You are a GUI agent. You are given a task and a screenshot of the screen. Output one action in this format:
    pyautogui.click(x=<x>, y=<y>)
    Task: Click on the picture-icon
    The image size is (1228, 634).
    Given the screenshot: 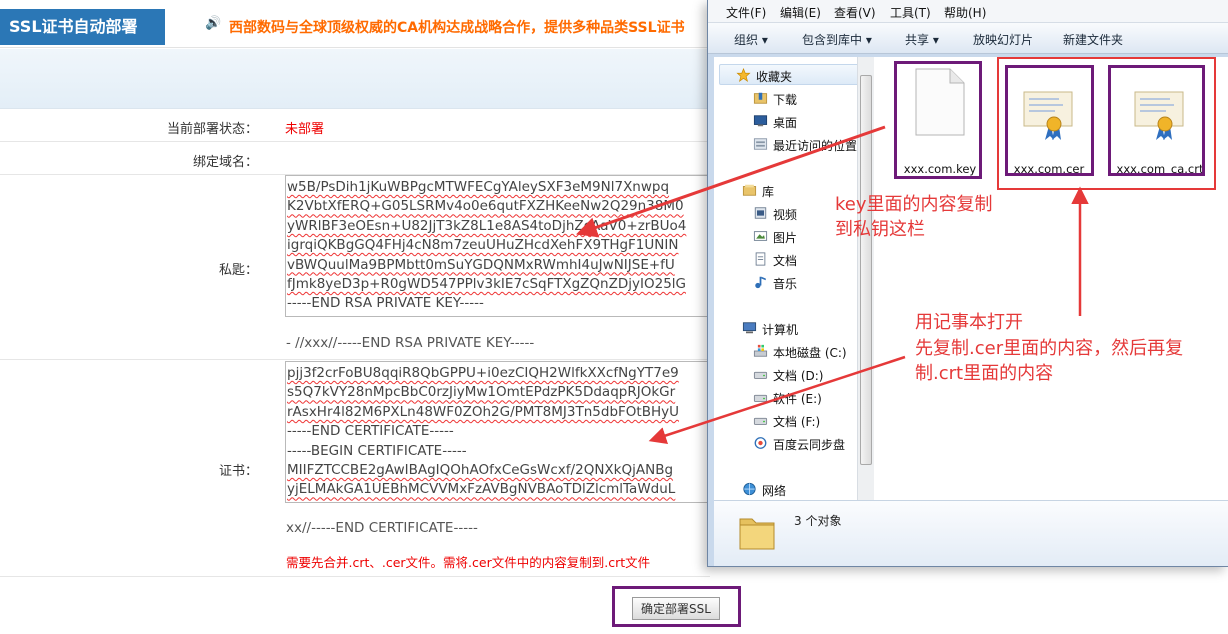 What is the action you would take?
    pyautogui.click(x=760, y=236)
    